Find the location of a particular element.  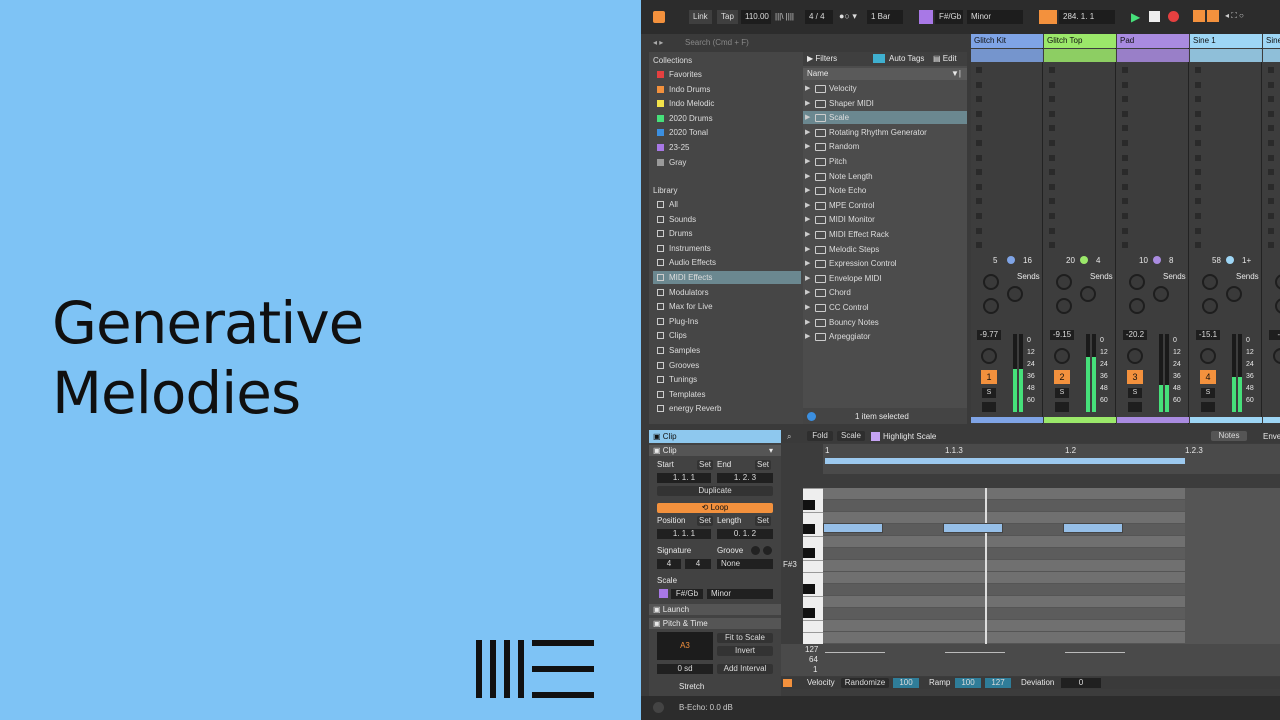

browser-item: ▶ Note Length is located at coordinates (885, 176).